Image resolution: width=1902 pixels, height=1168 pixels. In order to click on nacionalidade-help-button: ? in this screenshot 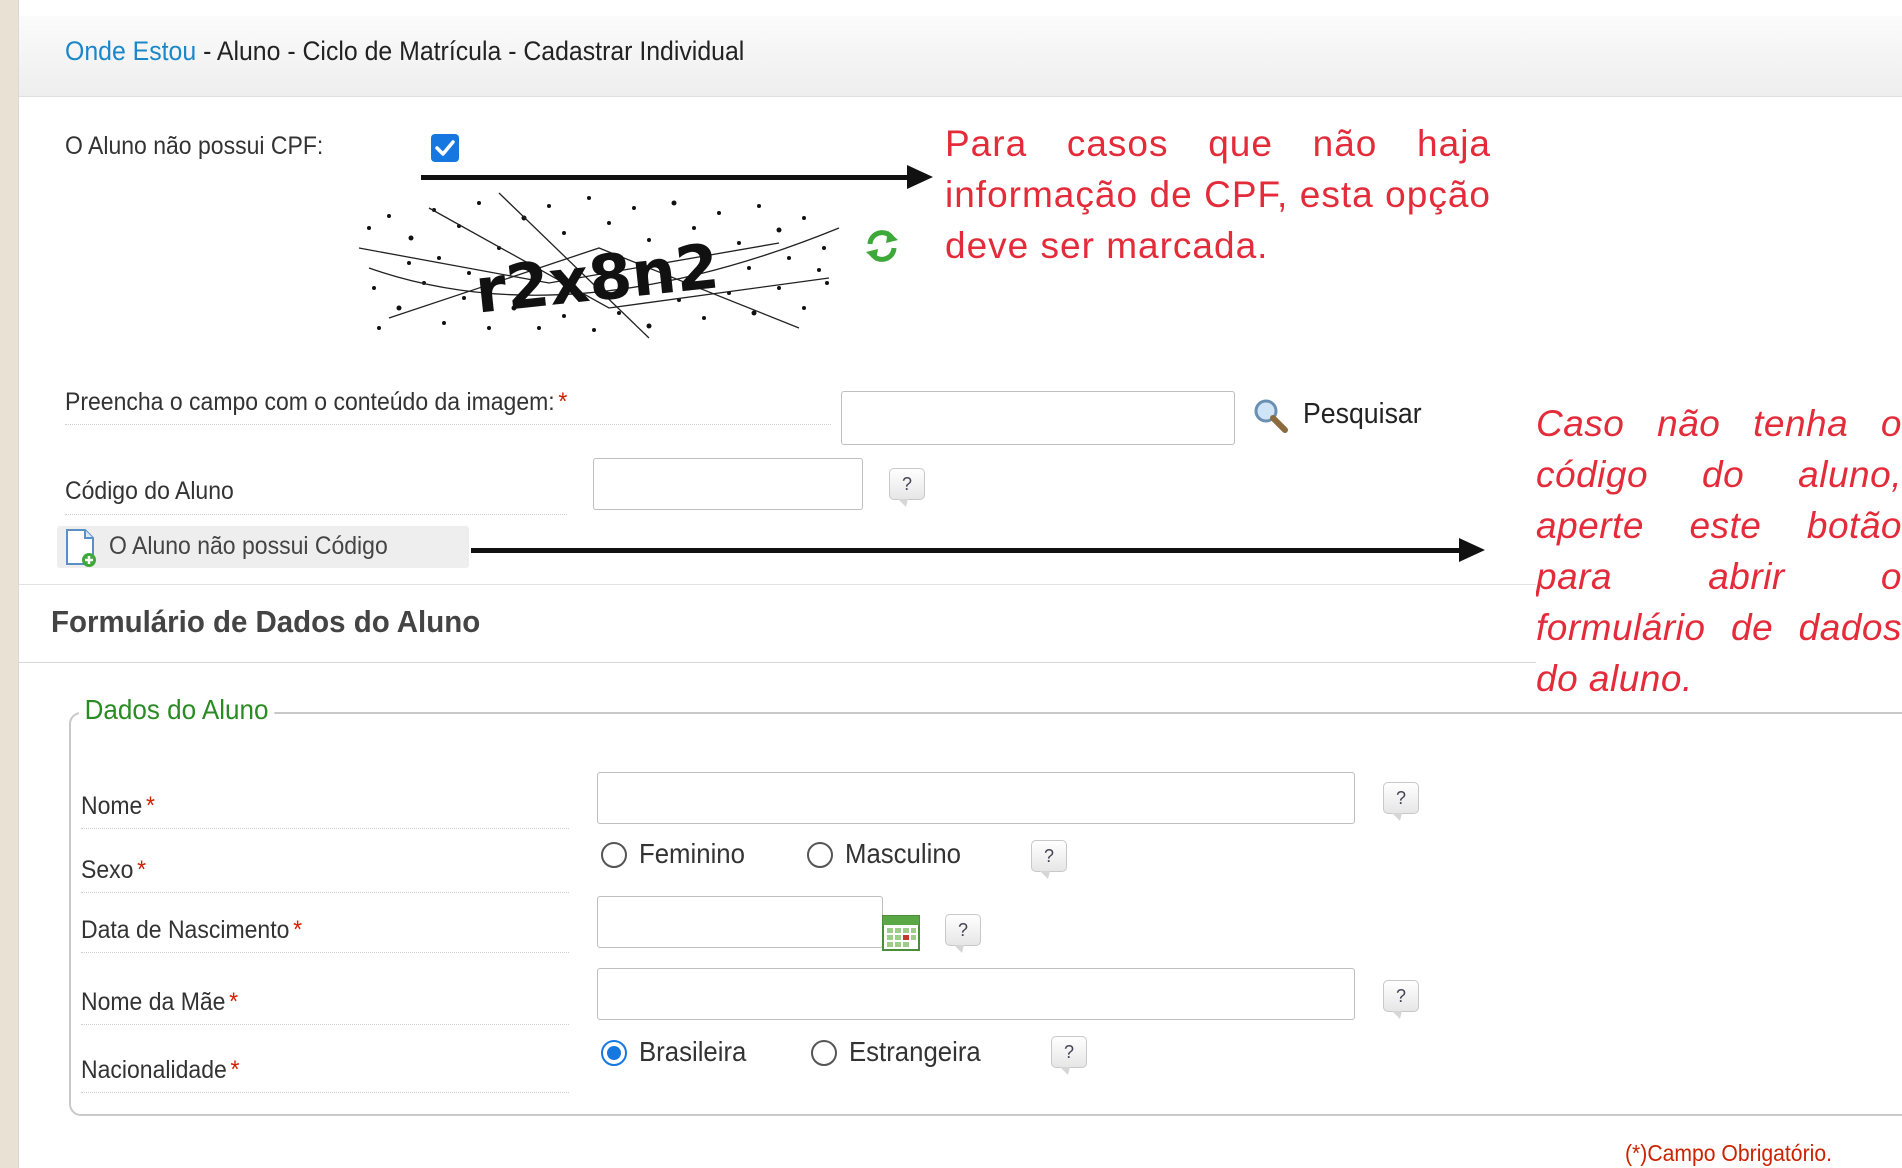, I will do `click(1069, 1055)`.